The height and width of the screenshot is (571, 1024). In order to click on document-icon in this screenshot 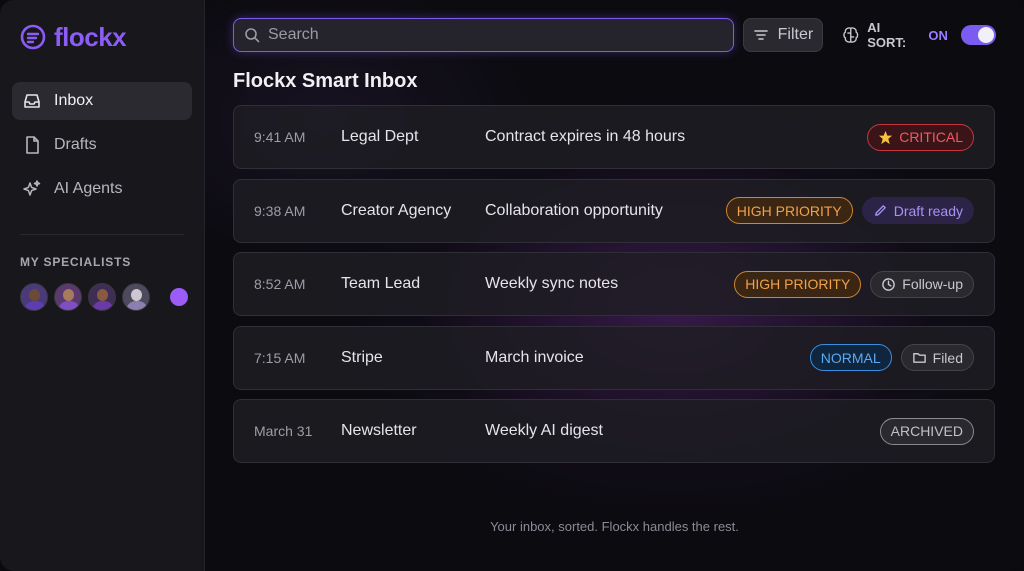, I will do `click(32, 145)`.